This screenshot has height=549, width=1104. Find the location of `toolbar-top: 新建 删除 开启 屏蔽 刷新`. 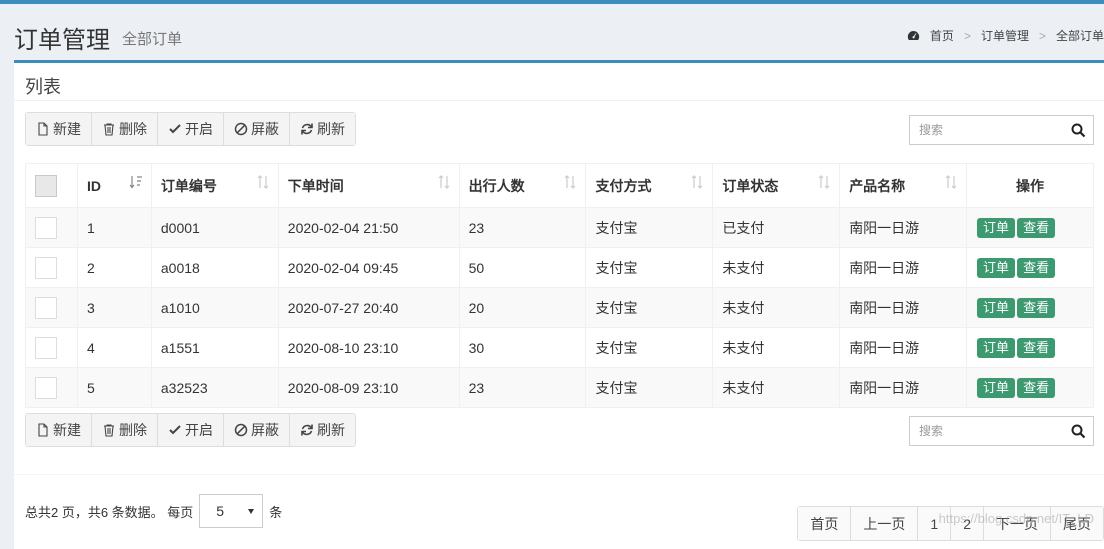

toolbar-top: 新建 删除 开启 屏蔽 刷新 is located at coordinates (190, 129).